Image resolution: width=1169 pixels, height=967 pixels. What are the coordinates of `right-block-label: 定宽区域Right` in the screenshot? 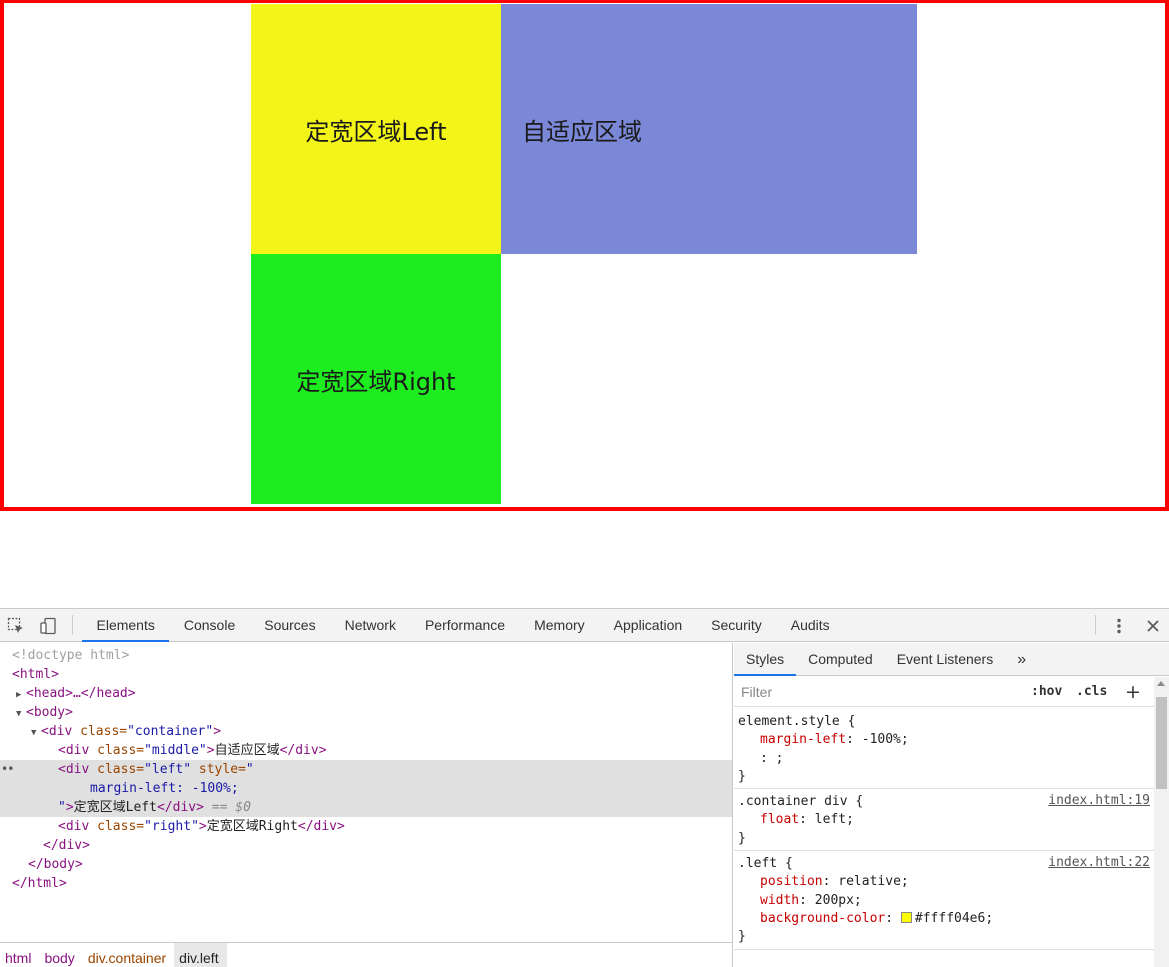 It's located at (376, 381).